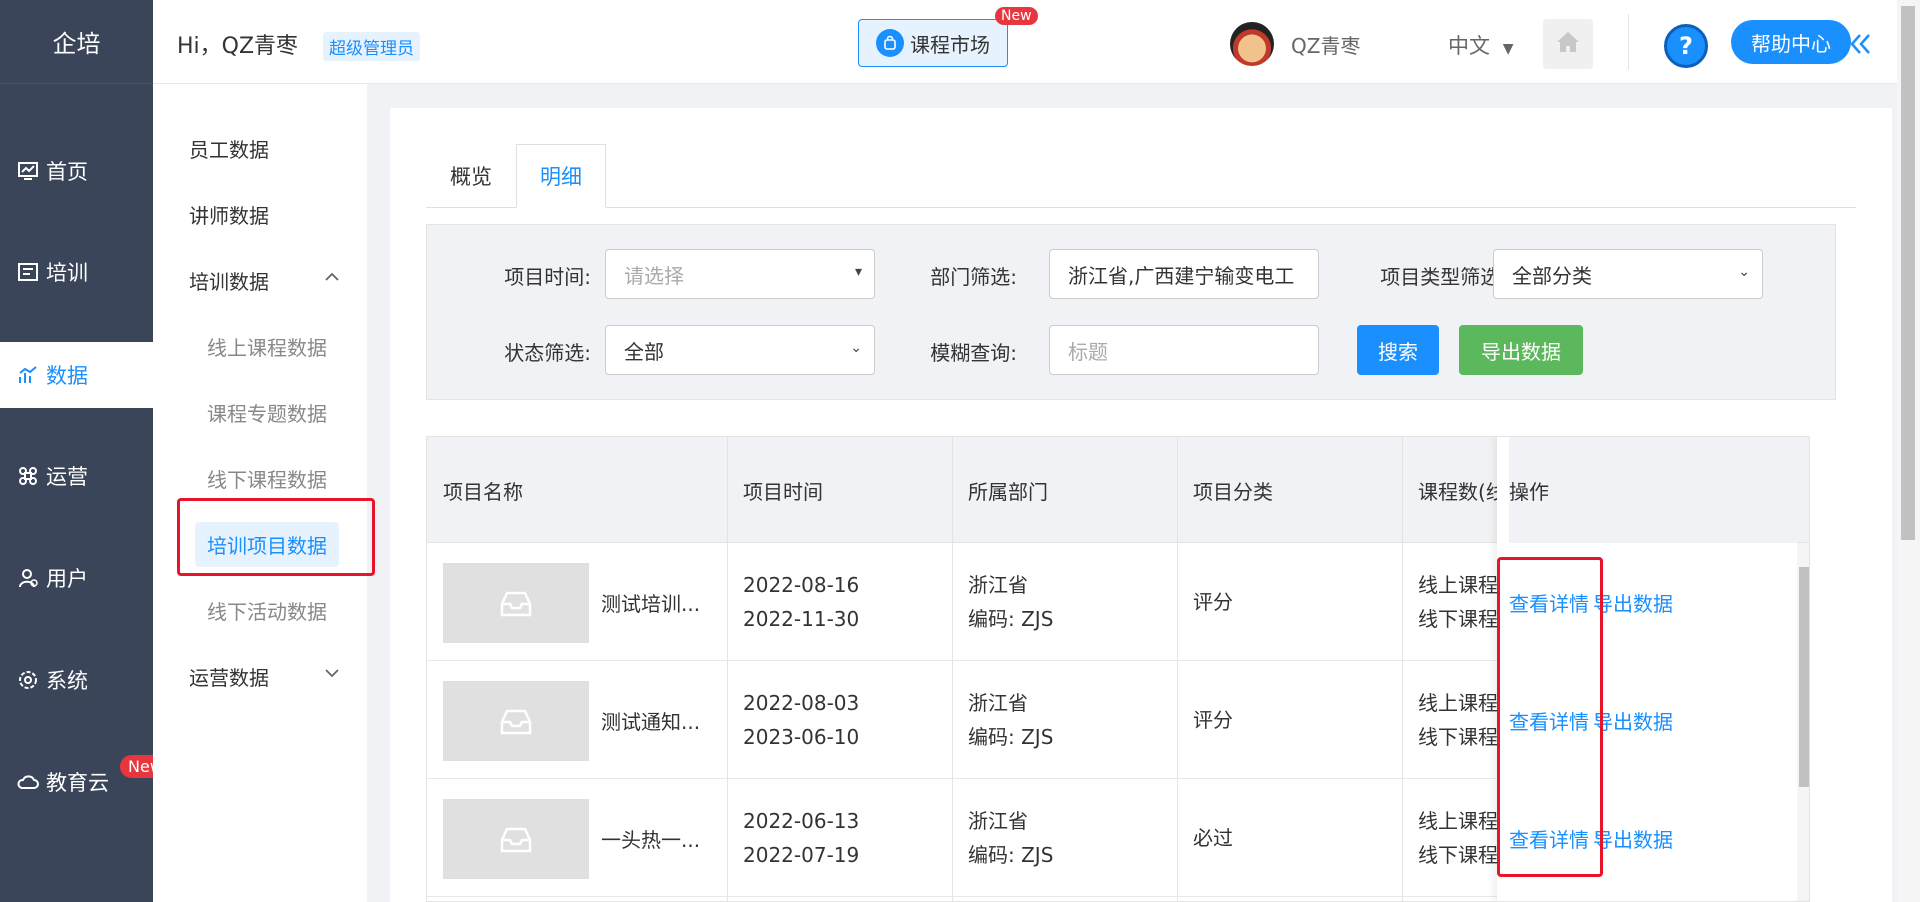  Describe the element at coordinates (1252, 44) in the screenshot. I see `avatar` at that location.